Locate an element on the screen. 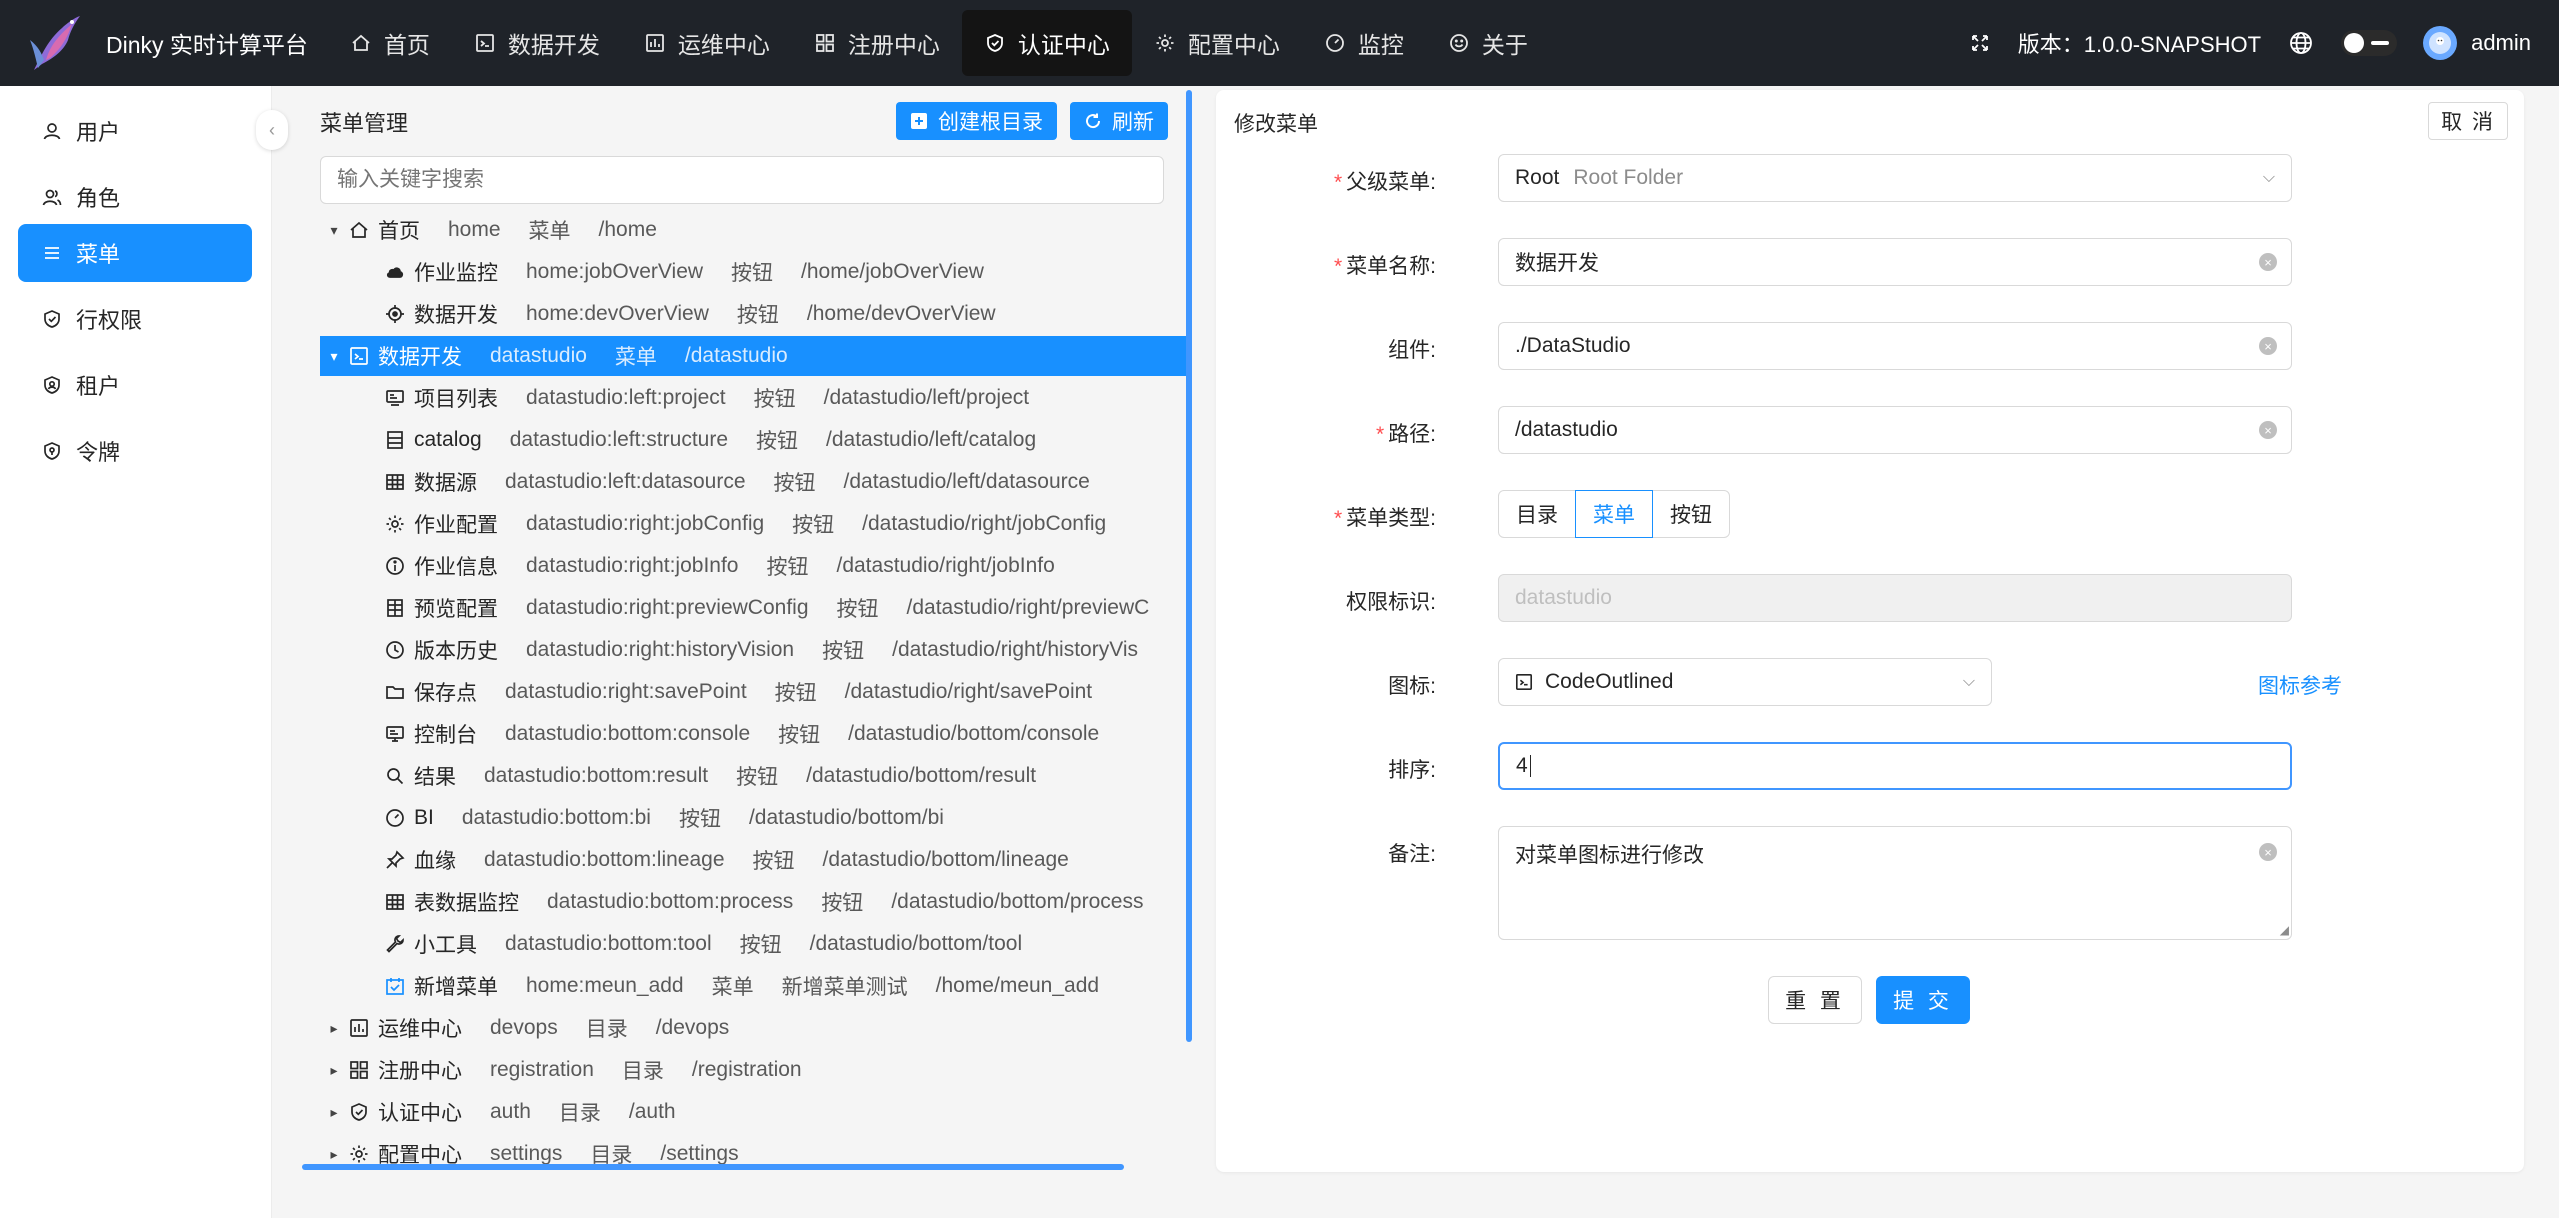 The image size is (2559, 1218). sidebar-collapse-button: ‹ is located at coordinates (272, 130).